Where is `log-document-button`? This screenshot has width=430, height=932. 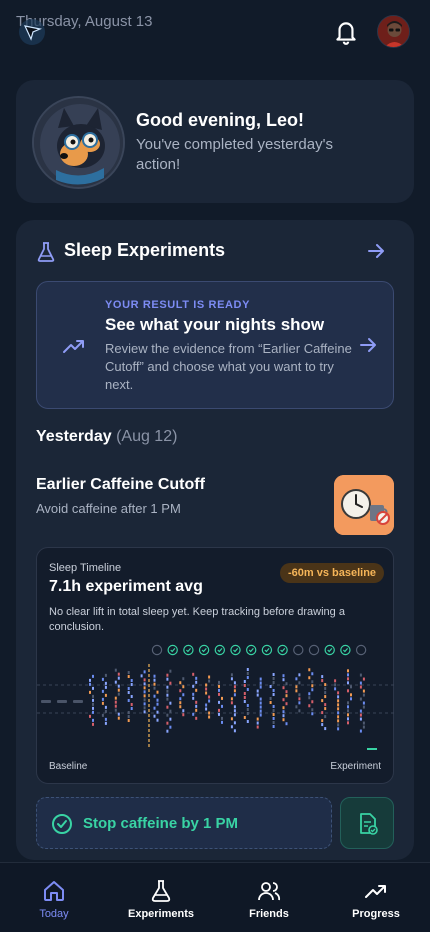 log-document-button is located at coordinates (367, 823).